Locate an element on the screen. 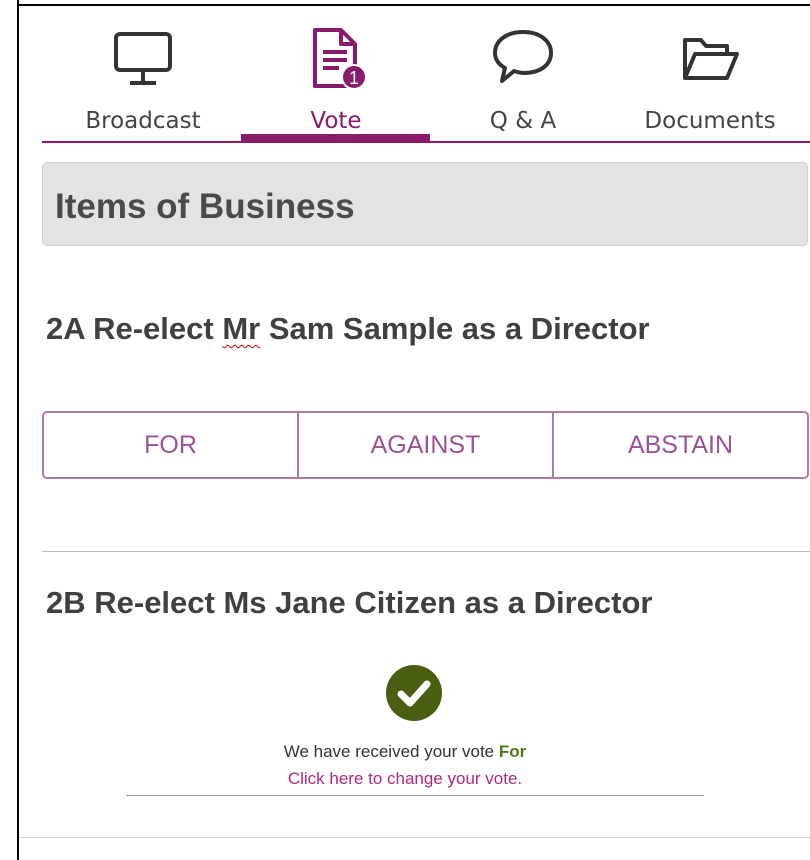 Image resolution: width=810 pixels, height=860 pixels. tab-qa-label: Q & A is located at coordinates (523, 121).